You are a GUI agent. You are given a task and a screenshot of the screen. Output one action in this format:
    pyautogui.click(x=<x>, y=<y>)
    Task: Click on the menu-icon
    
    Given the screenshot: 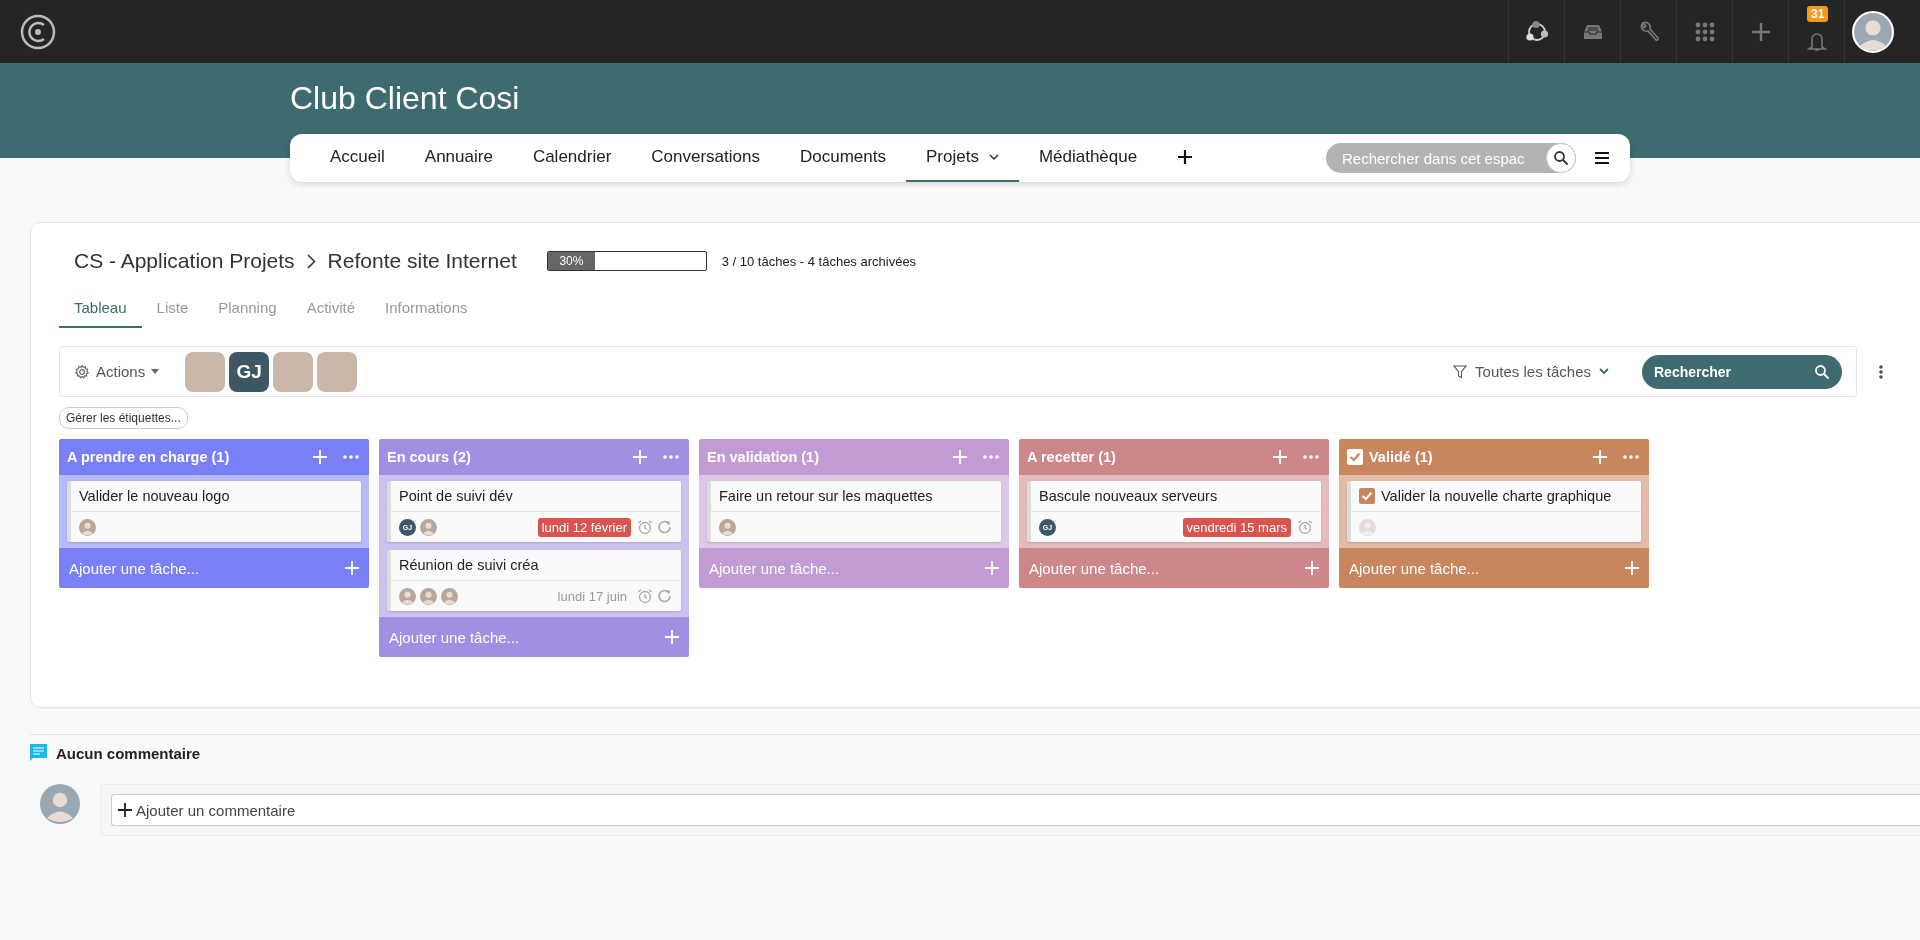 What is the action you would take?
    pyautogui.click(x=1602, y=158)
    